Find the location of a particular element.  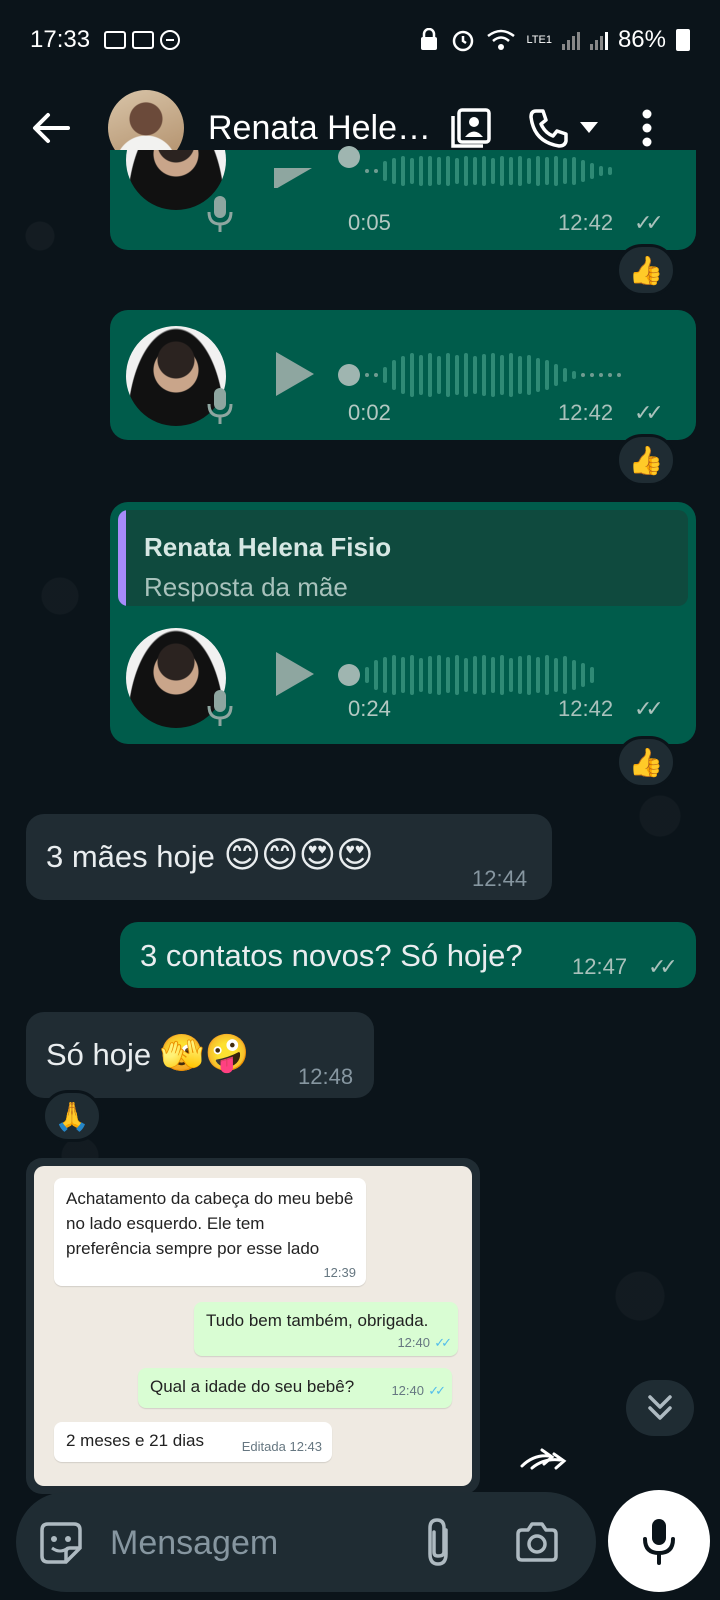

message-text: Só hoje 🫣🤪 is located at coordinates (147, 1053).